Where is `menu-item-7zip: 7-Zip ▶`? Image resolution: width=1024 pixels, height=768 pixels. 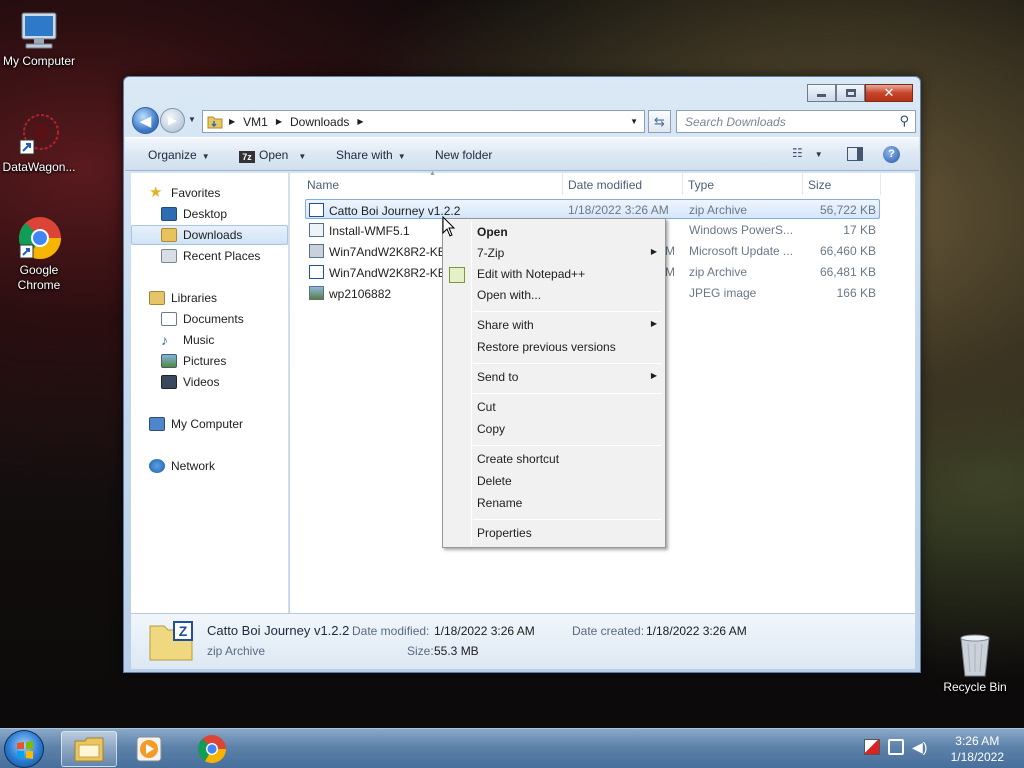
menu-item-7zip: 7-Zip ▶ is located at coordinates (567, 253).